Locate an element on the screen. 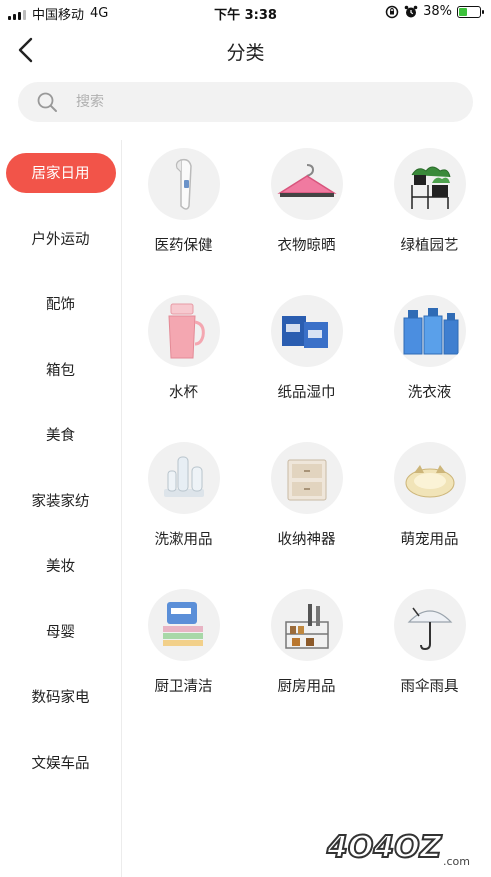 This screenshot has width=491, height=877. search-icon is located at coordinates (47, 102).